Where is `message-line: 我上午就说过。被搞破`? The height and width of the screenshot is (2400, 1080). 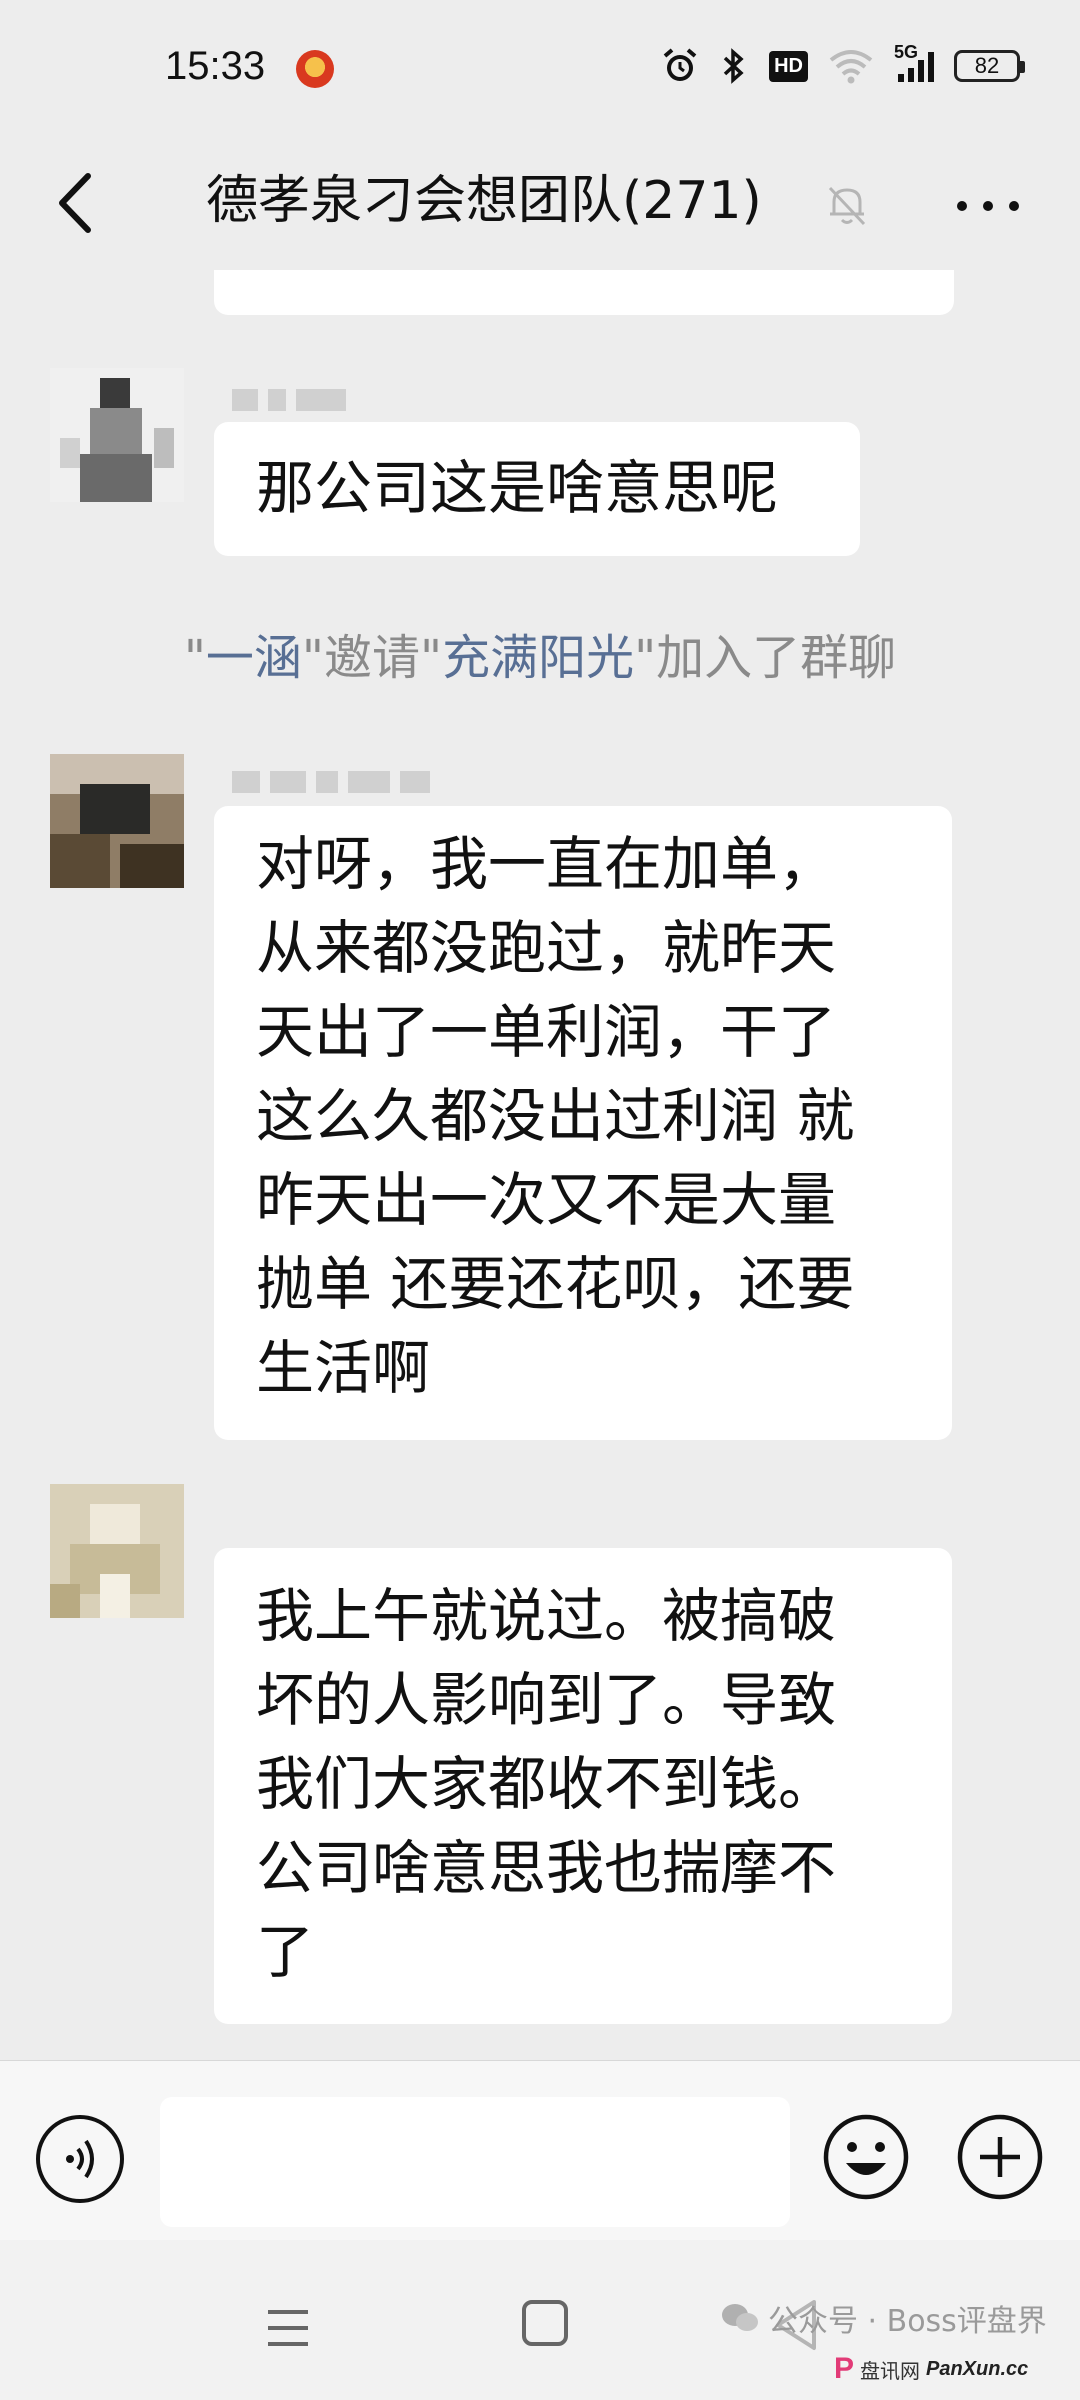
message-line: 我上午就说过。被搞破 is located at coordinates (546, 1616).